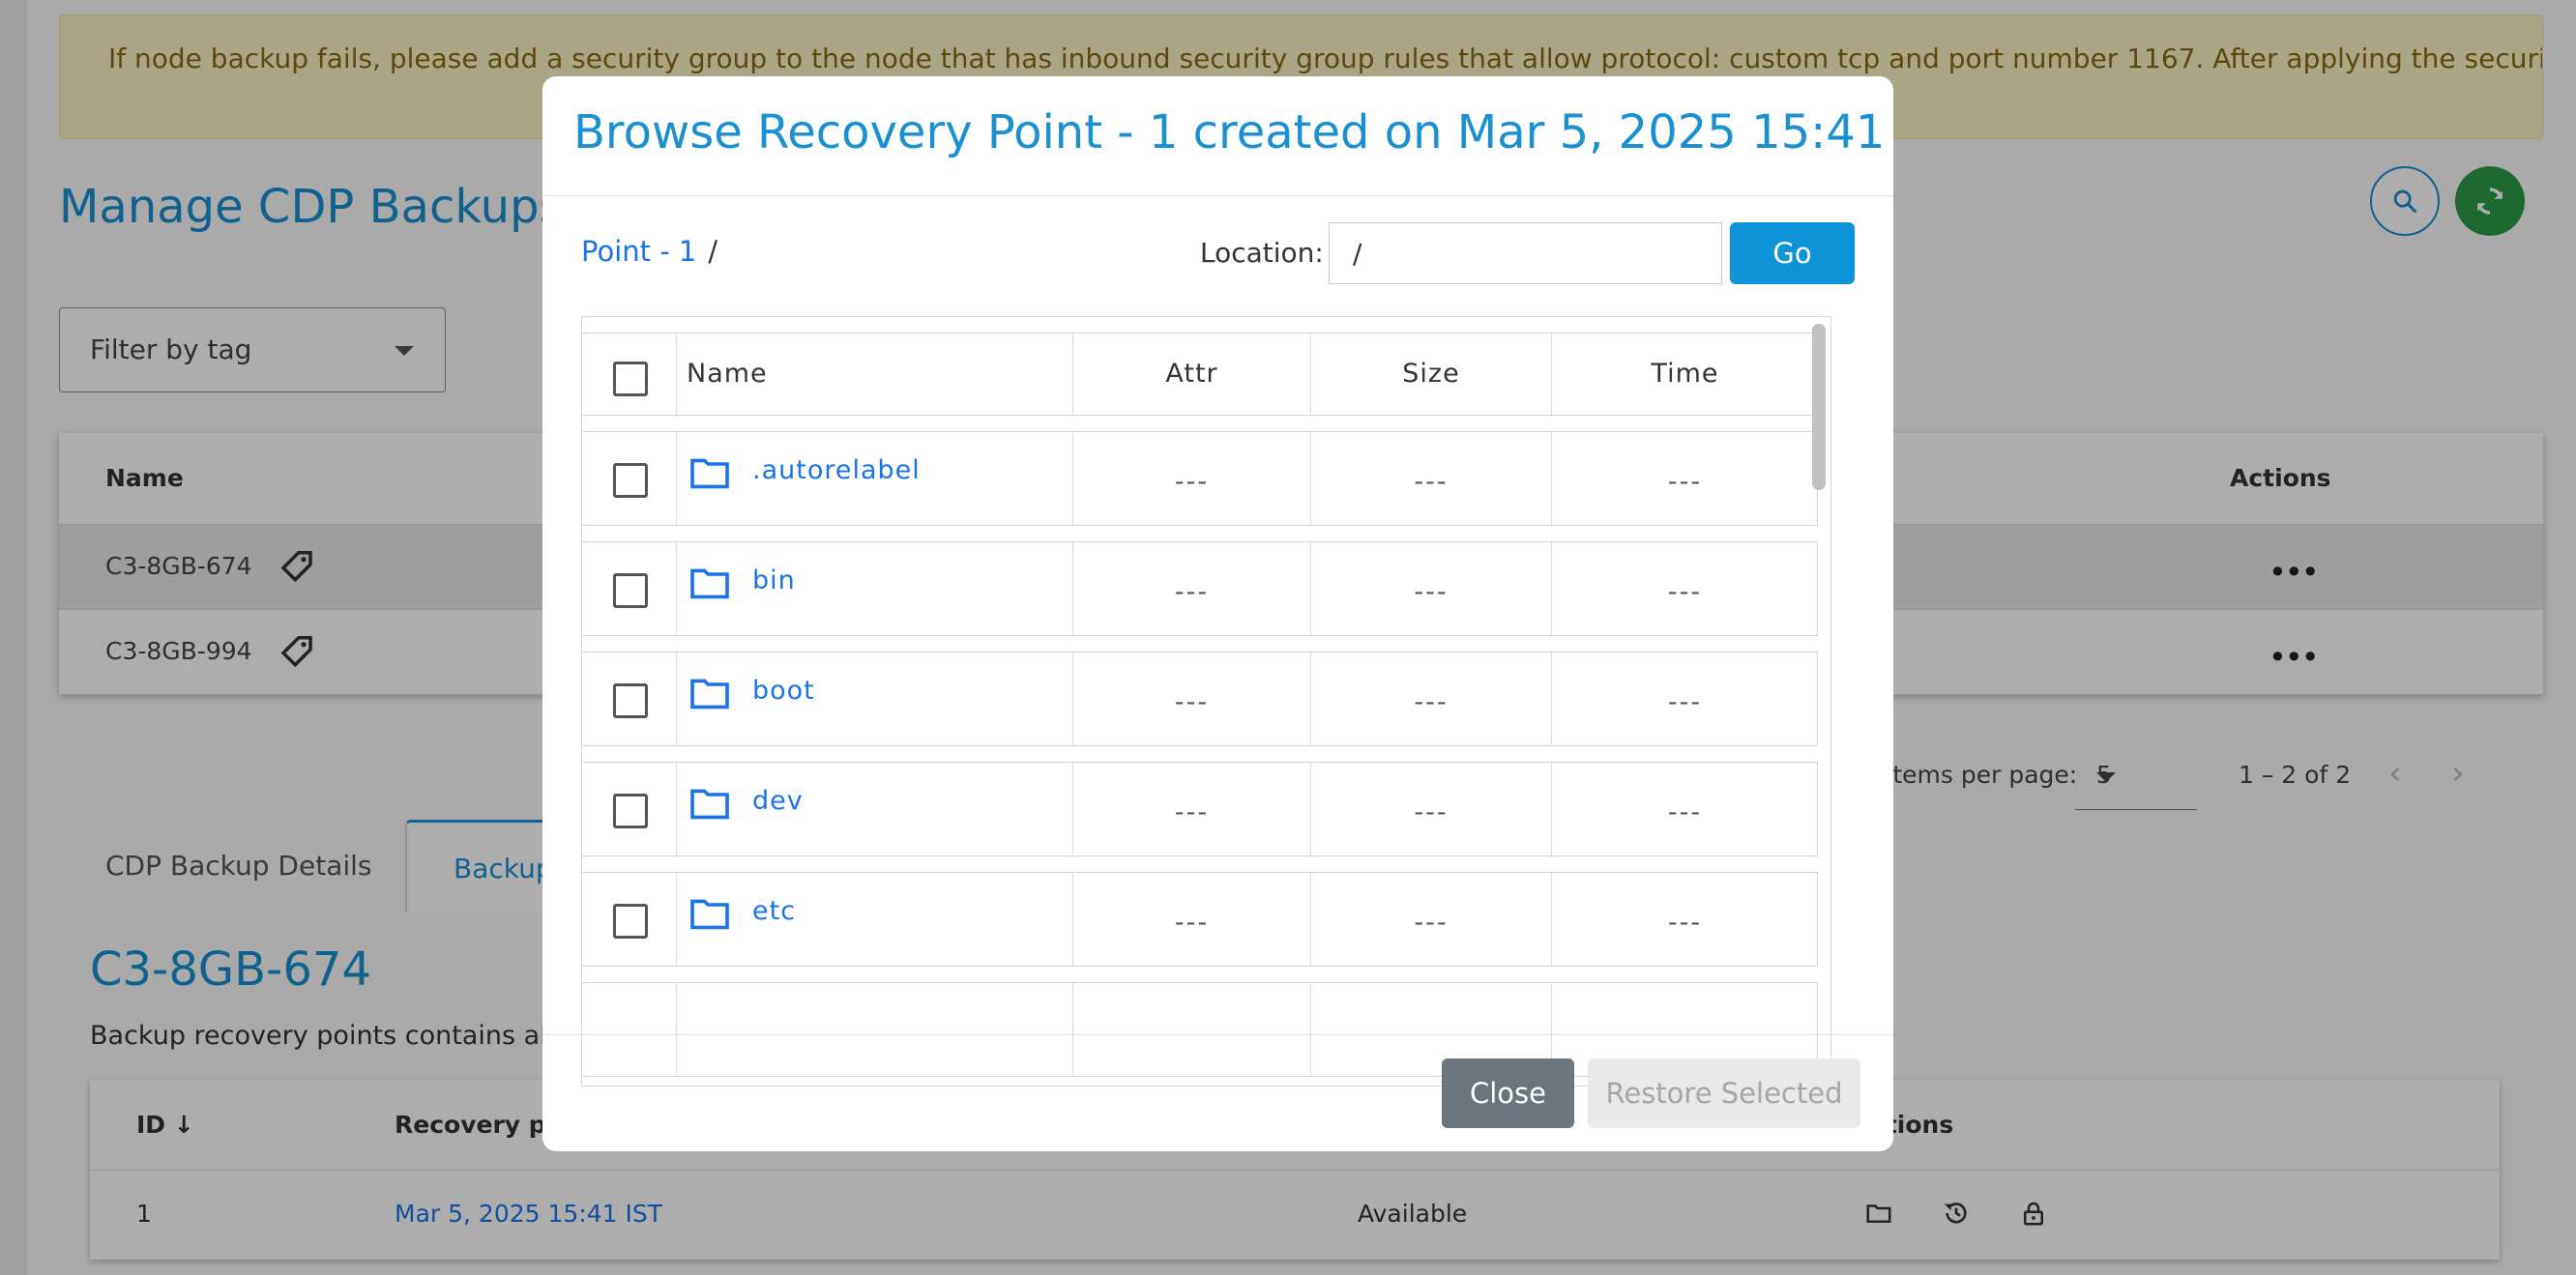 The image size is (2576, 1275). Describe the element at coordinates (836, 470) in the screenshot. I see `file-name-link: .autorelabel` at that location.